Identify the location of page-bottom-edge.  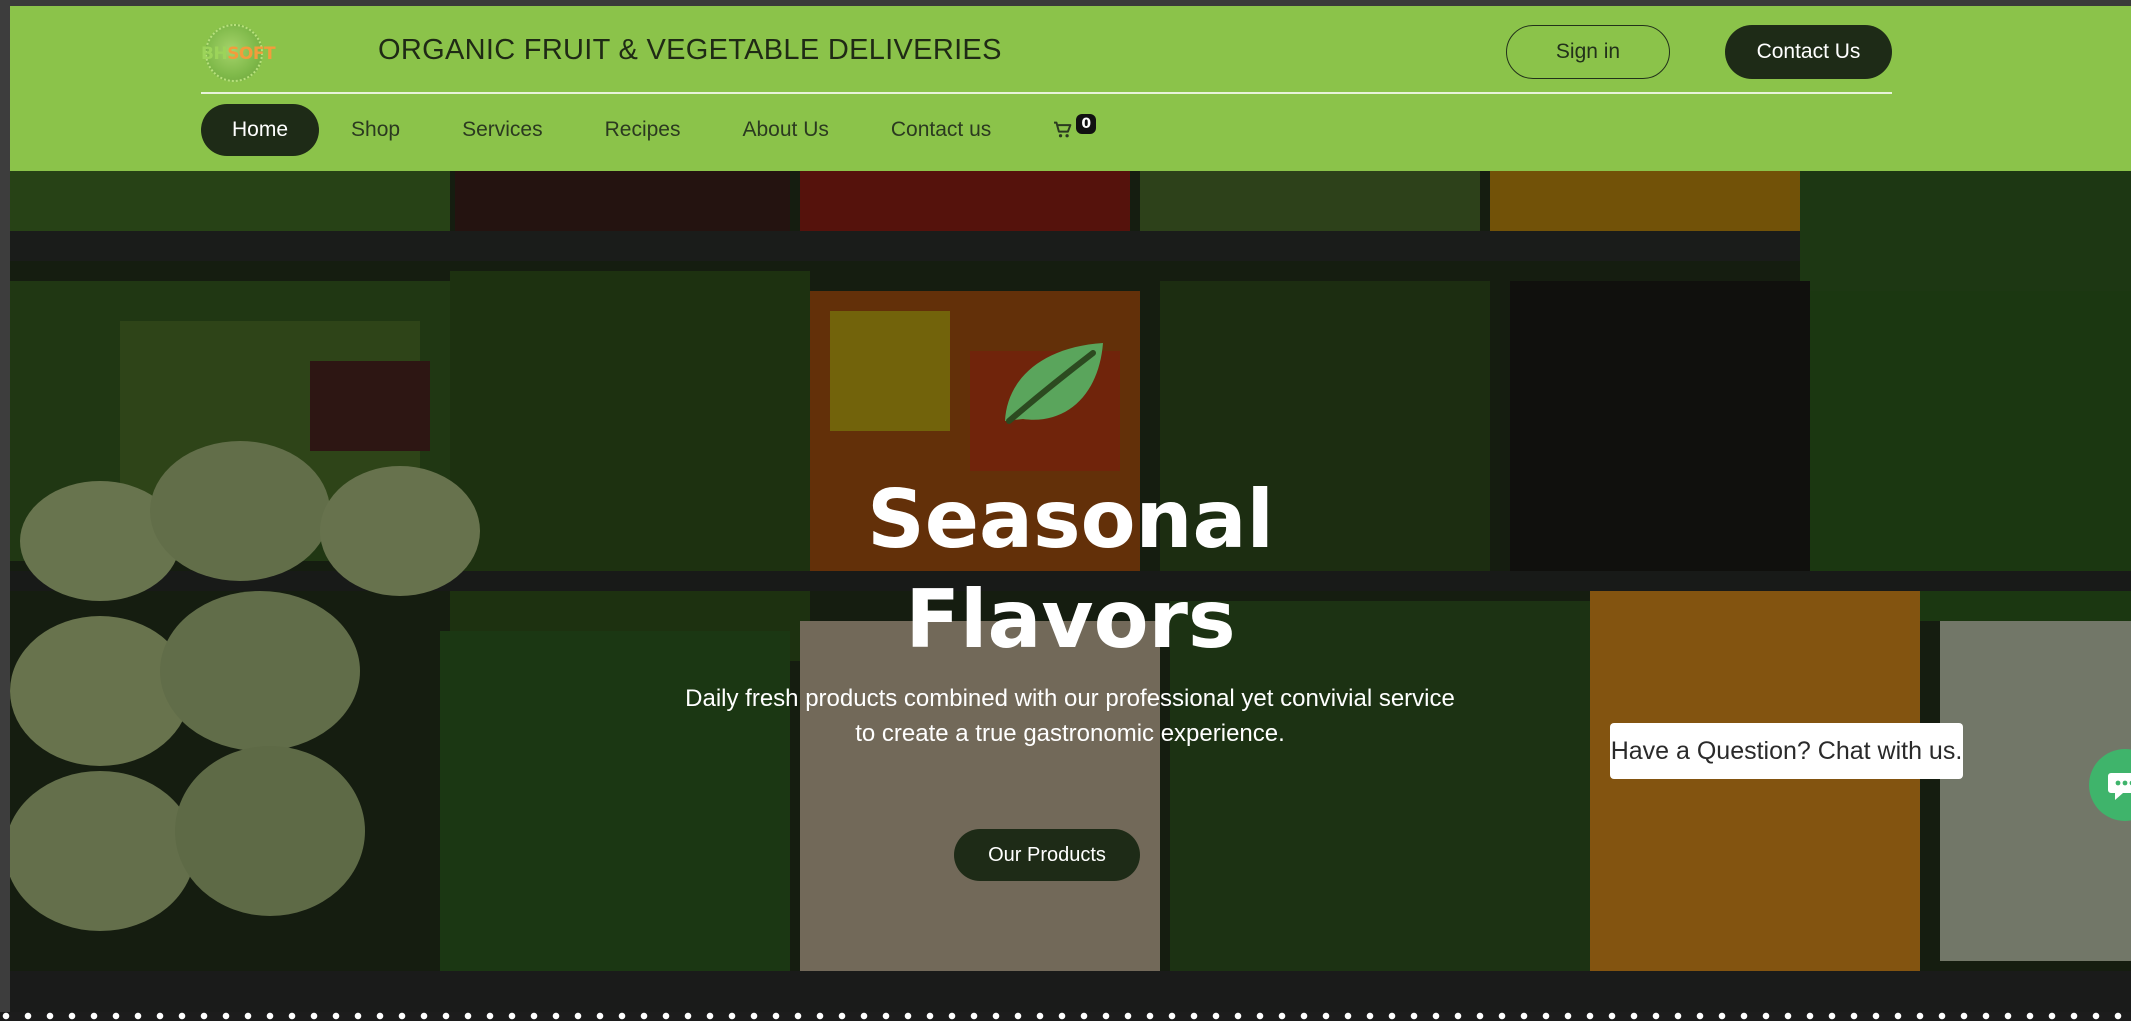
(1065, 1016).